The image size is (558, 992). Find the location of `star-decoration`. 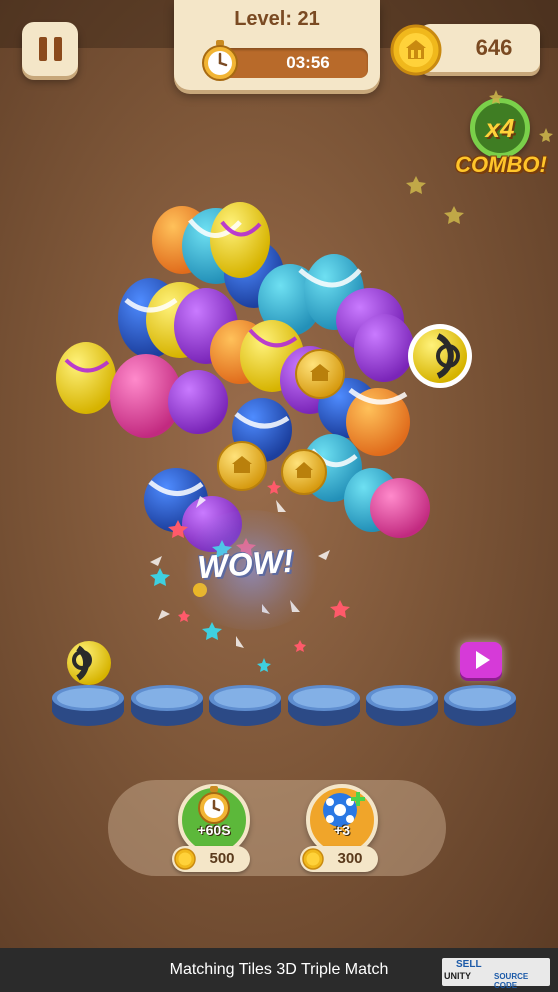

star-decoration is located at coordinates (479, 157).